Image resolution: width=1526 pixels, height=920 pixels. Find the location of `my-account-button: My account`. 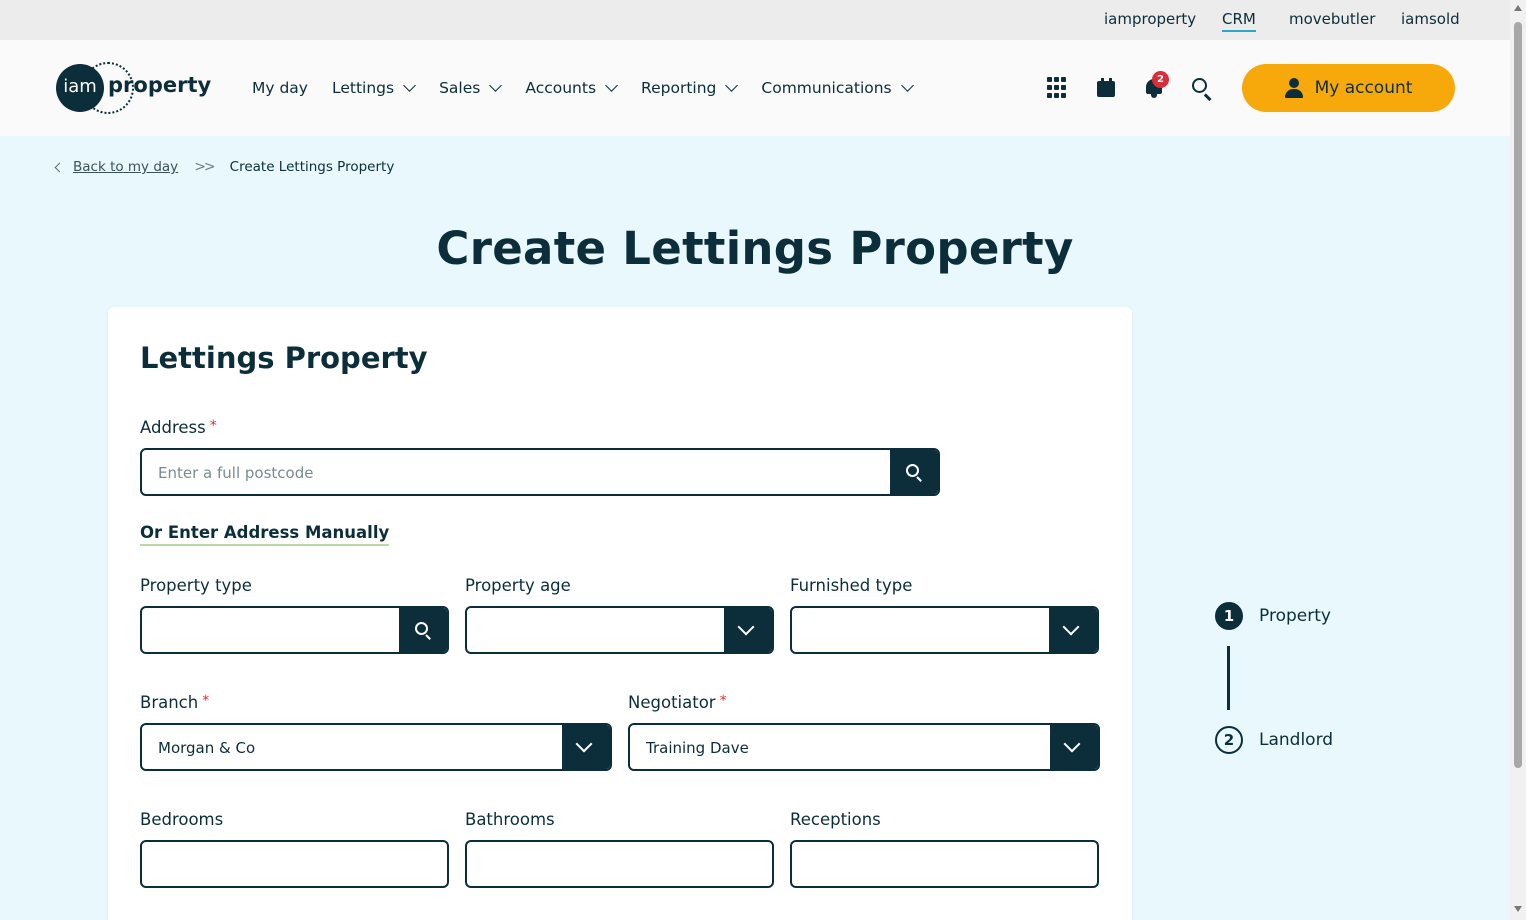

my-account-button: My account is located at coordinates (1348, 88).